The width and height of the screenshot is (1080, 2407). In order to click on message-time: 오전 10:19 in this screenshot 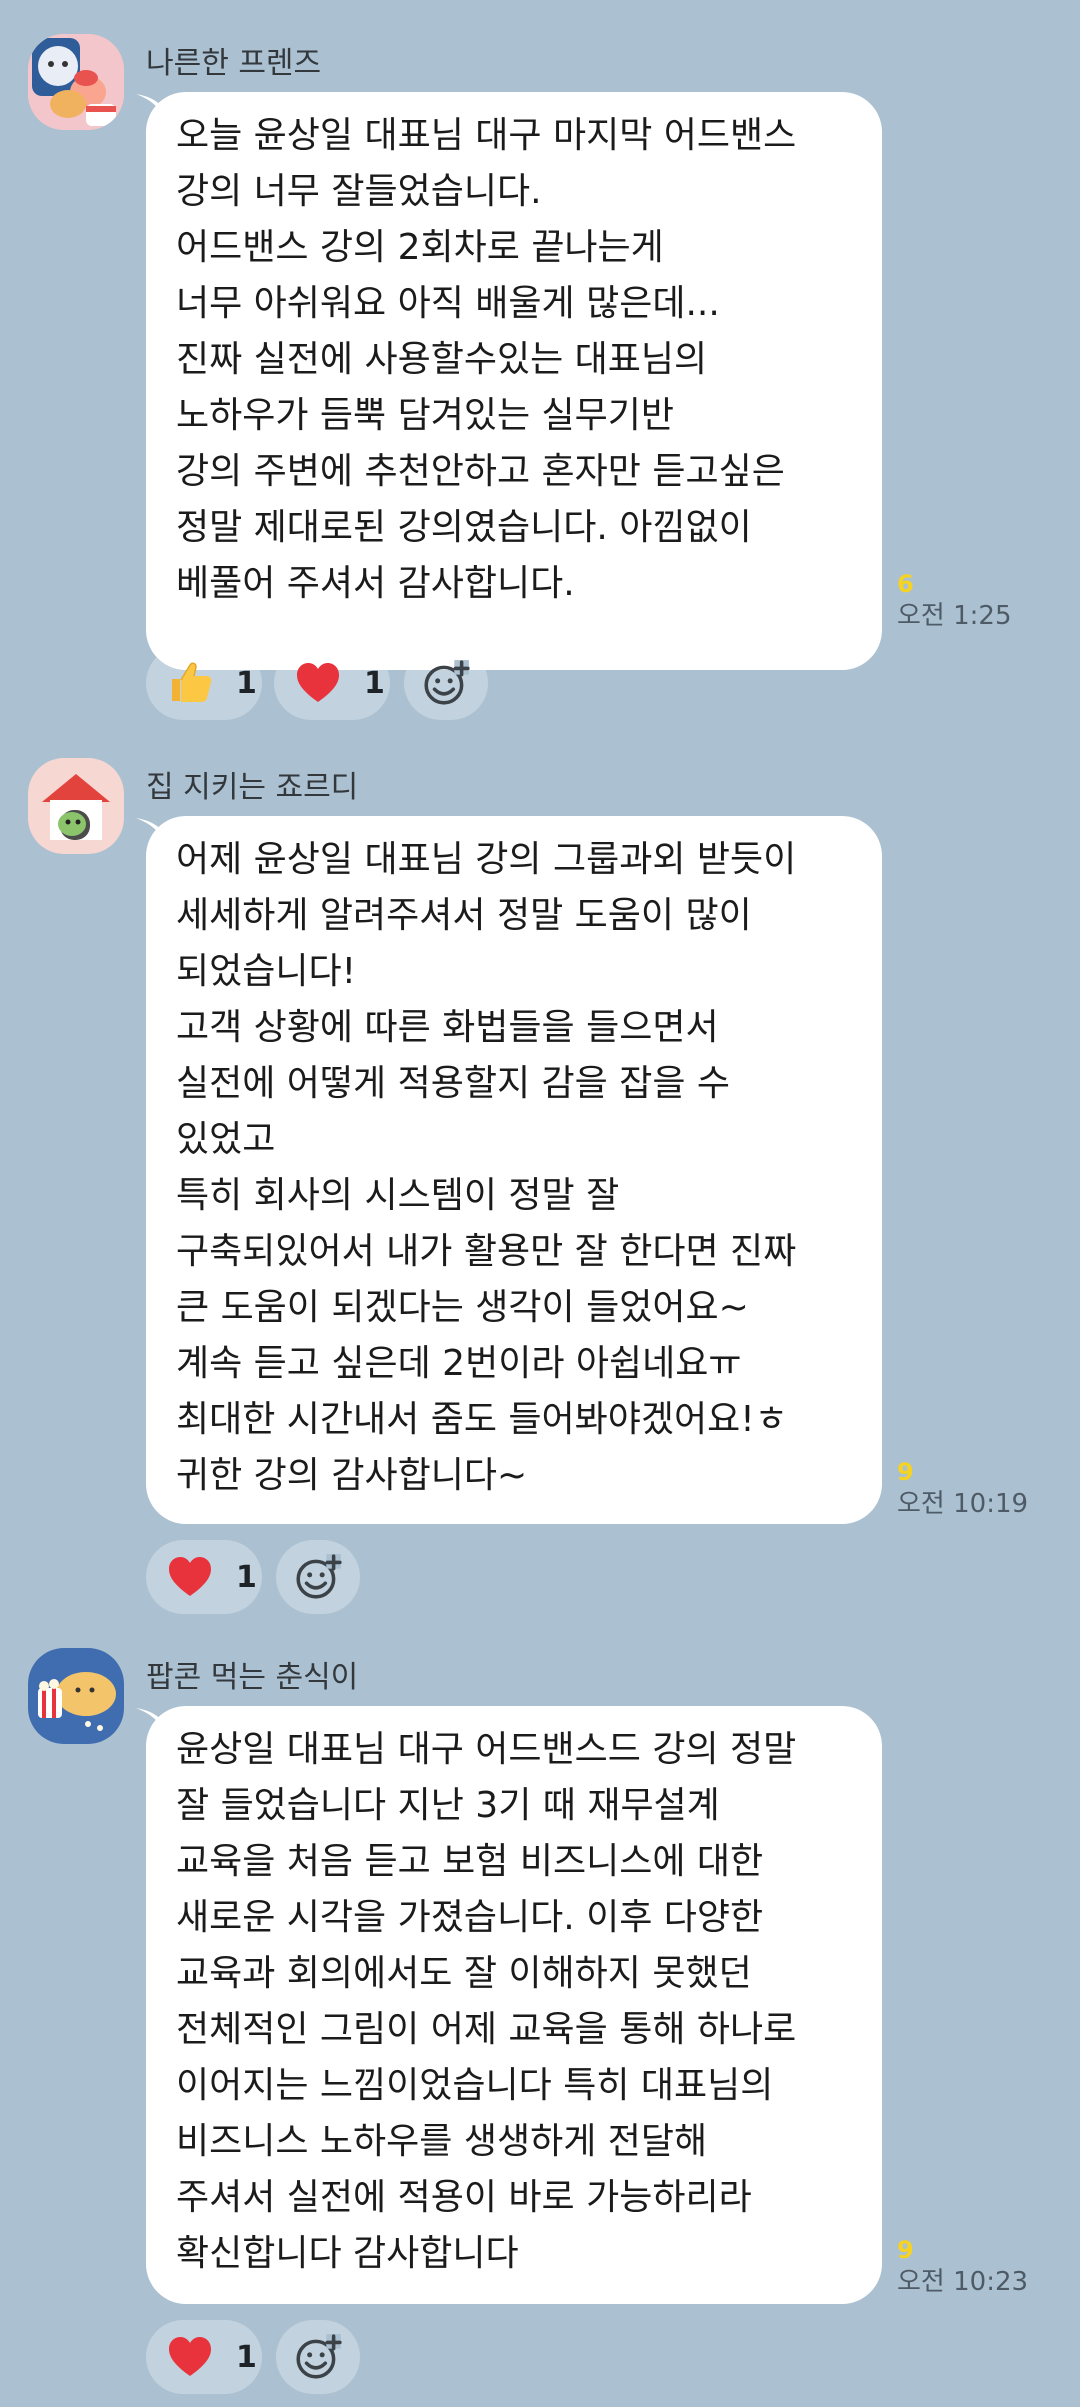, I will do `click(963, 1504)`.